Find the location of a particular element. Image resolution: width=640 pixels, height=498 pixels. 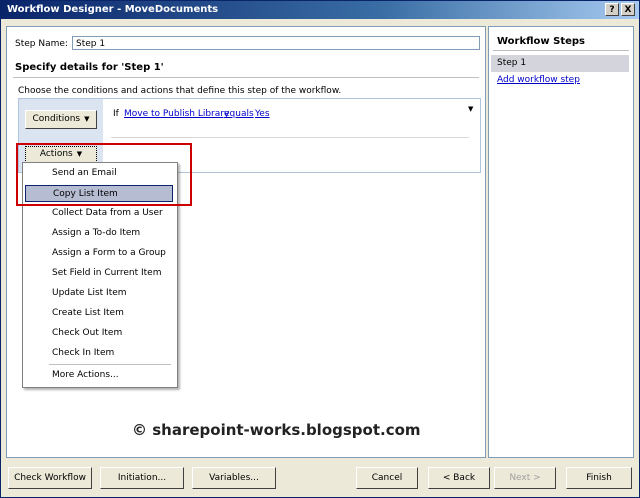

finish-button: Finish is located at coordinates (599, 478).